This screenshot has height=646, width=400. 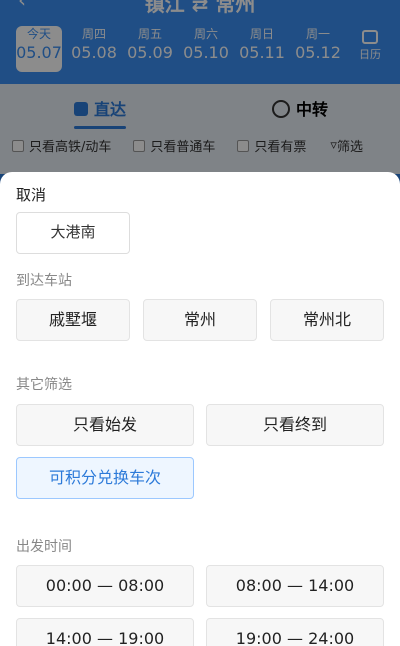 What do you see at coordinates (105, 632) in the screenshot?
I see `time-range-option: 14:00 — 19:00` at bounding box center [105, 632].